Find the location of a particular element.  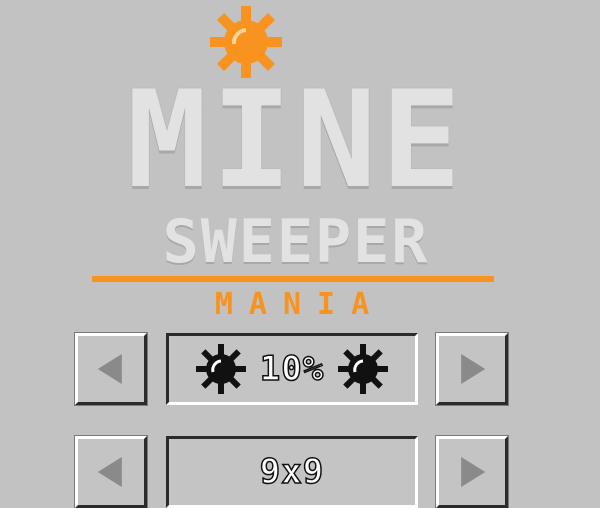

mine-density-value: 10% is located at coordinates (292, 369).